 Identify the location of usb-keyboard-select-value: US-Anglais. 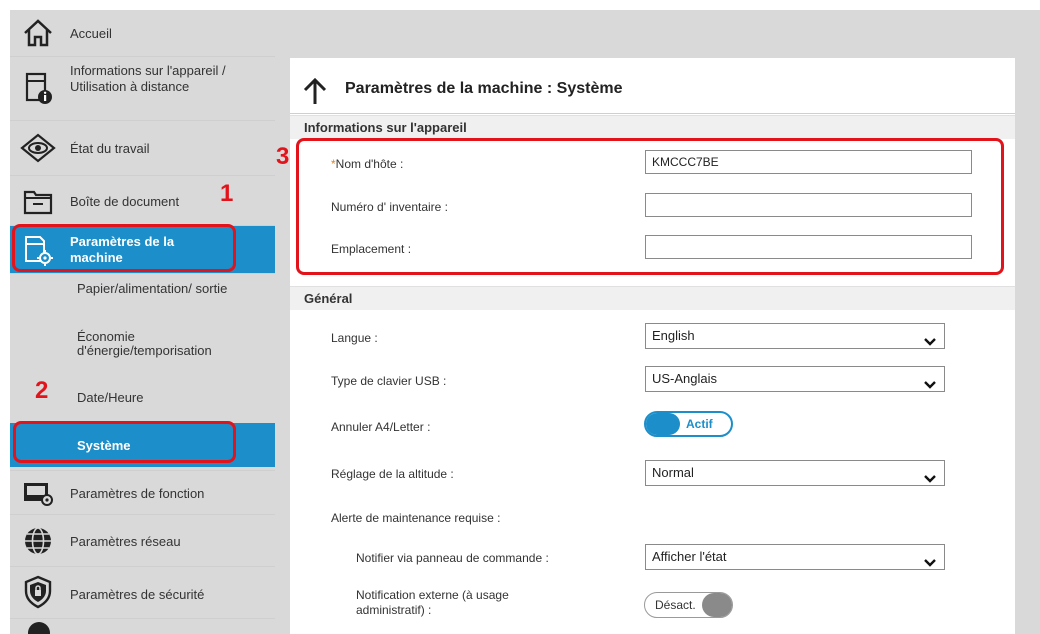
(685, 378).